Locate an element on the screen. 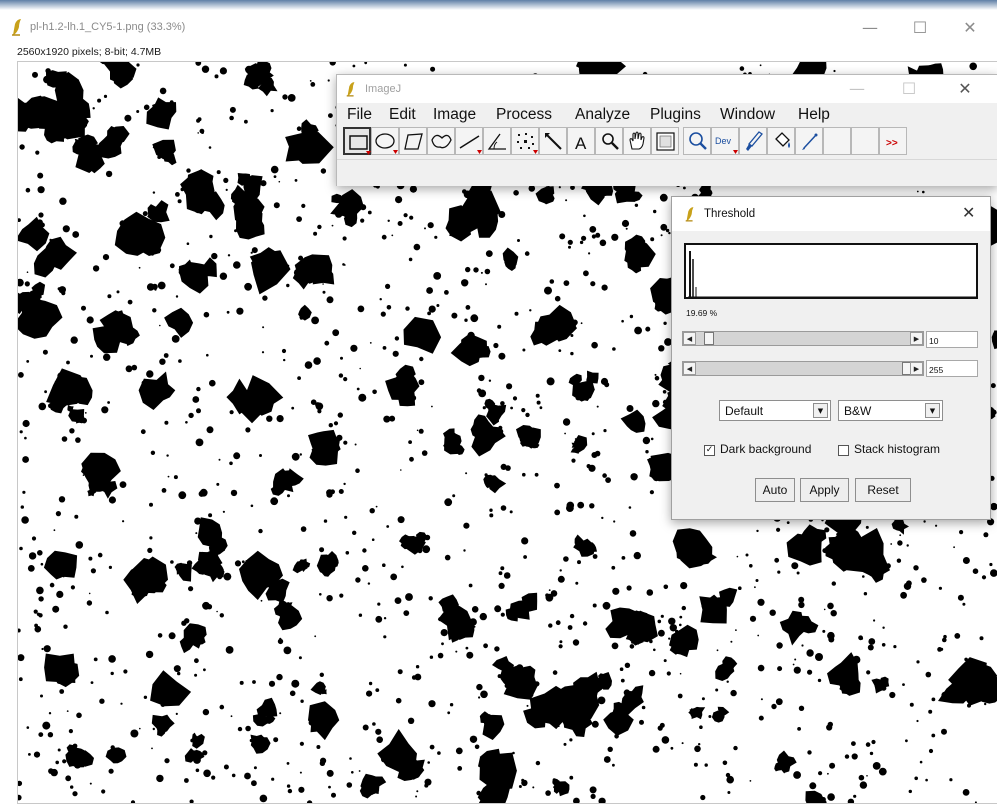 The image size is (997, 806). image-window-titlebar: pl-h1.2-lh.1_CY5-1.png (33.3%) — ☐ ✕ is located at coordinates (498, 27).